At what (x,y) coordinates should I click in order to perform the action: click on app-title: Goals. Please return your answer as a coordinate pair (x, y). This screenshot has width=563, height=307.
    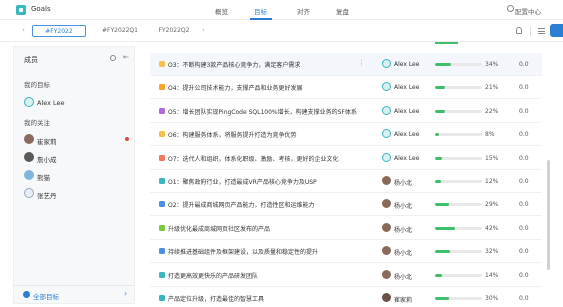
    Looking at the image, I should click on (41, 9).